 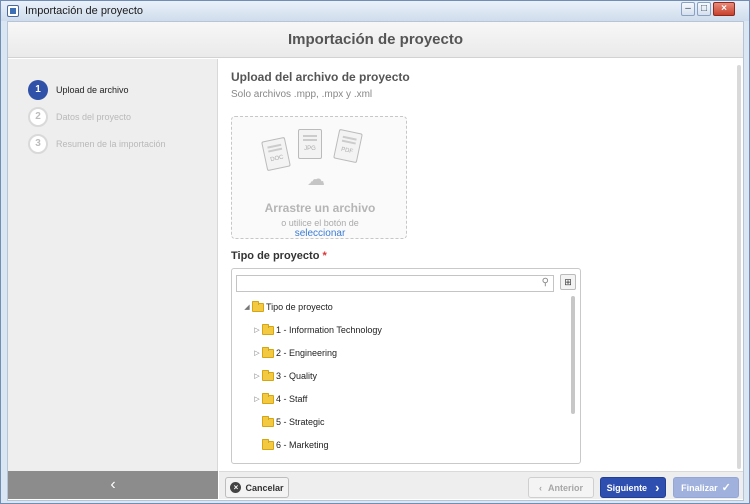 I want to click on main-scrollbar, so click(x=739, y=267).